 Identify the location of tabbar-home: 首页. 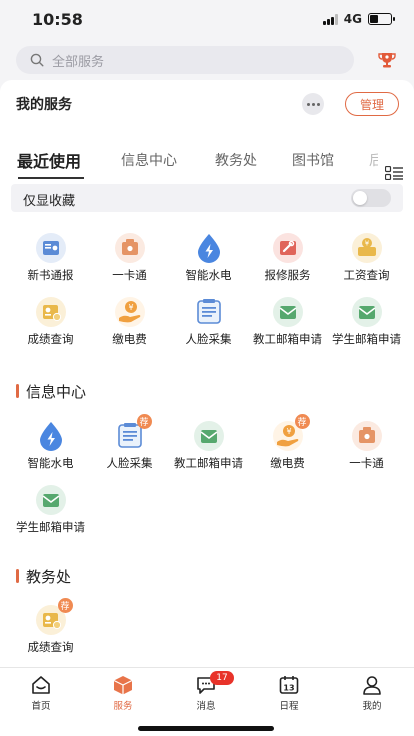
(41, 693).